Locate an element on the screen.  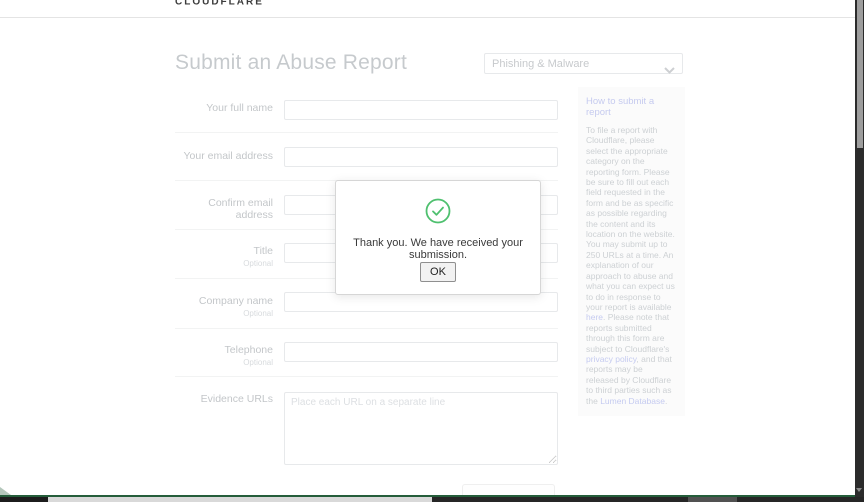
site-header: CLOUDFLARE® is located at coordinates (427, 9).